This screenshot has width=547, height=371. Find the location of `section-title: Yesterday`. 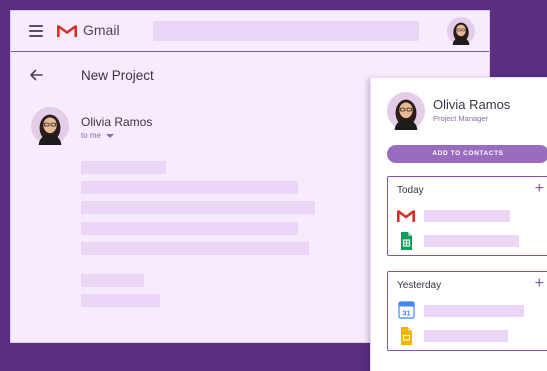

section-title: Yesterday is located at coordinates (419, 285).